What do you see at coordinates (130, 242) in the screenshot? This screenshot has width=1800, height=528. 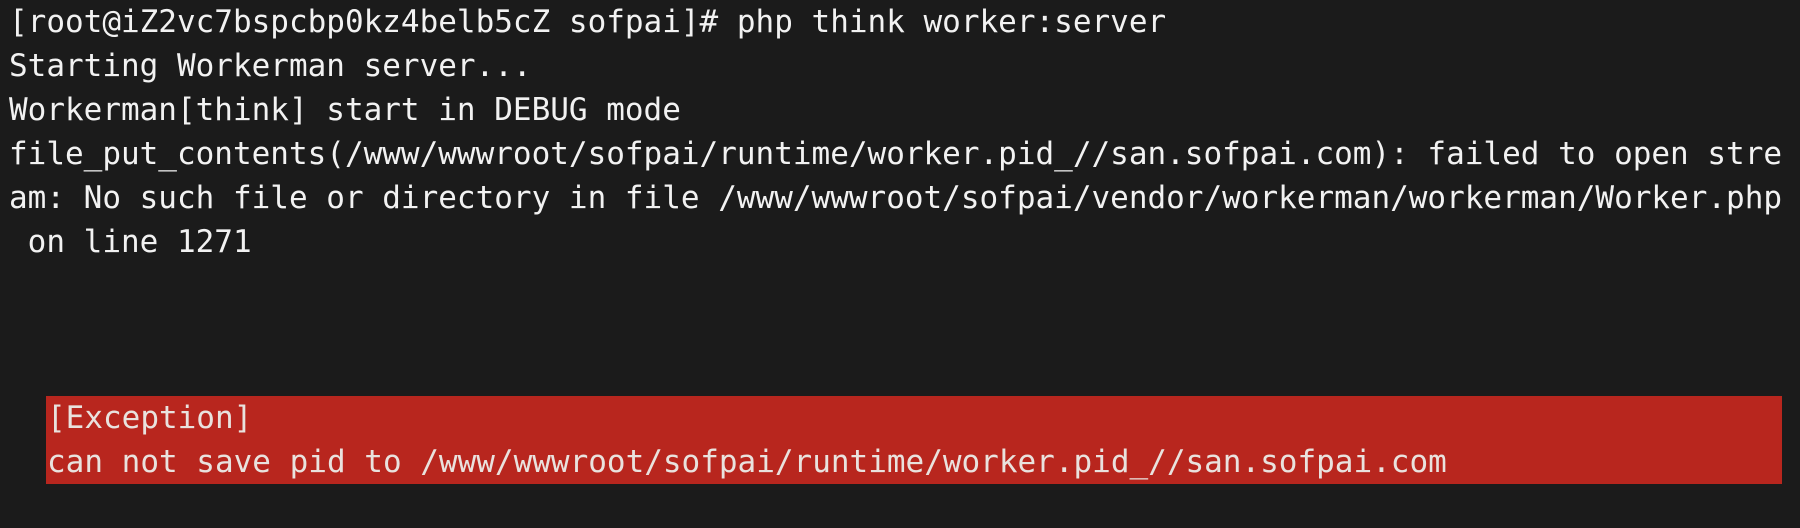 I see `error-line: on line 1271` at bounding box center [130, 242].